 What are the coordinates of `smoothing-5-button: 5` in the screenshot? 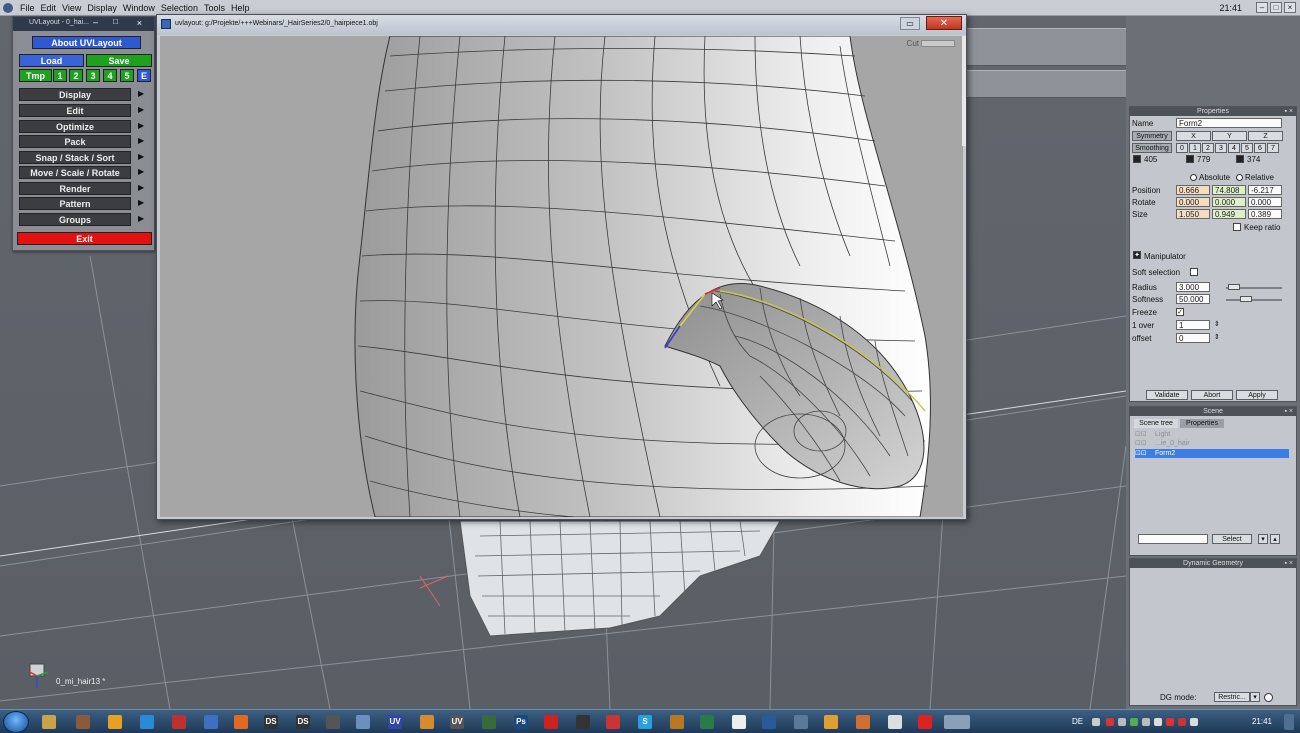 It's located at (1247, 148).